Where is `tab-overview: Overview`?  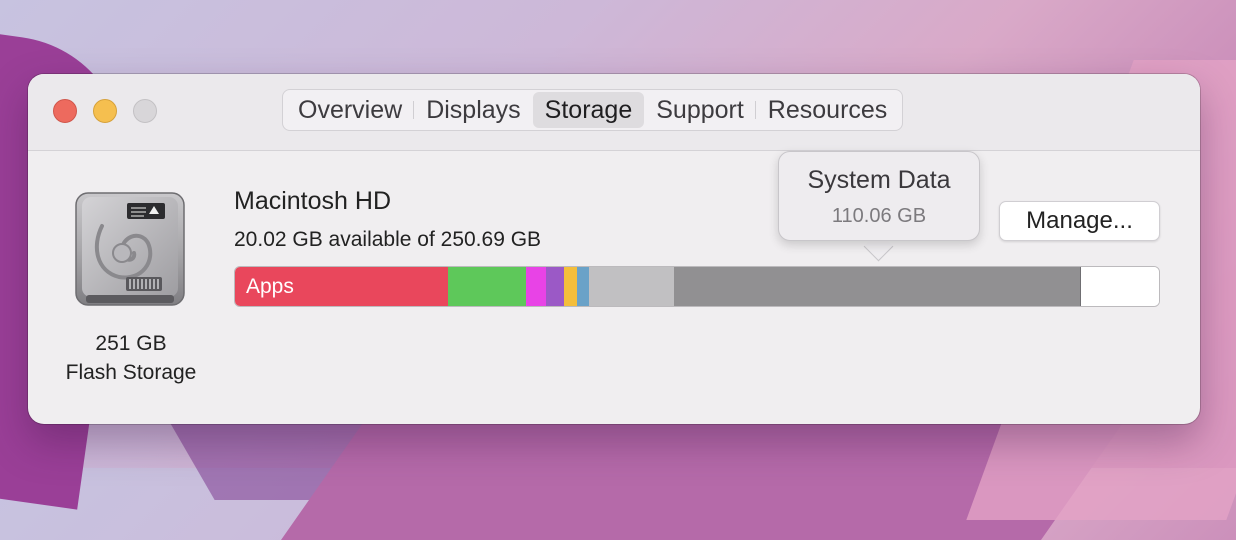 tab-overview: Overview is located at coordinates (350, 110).